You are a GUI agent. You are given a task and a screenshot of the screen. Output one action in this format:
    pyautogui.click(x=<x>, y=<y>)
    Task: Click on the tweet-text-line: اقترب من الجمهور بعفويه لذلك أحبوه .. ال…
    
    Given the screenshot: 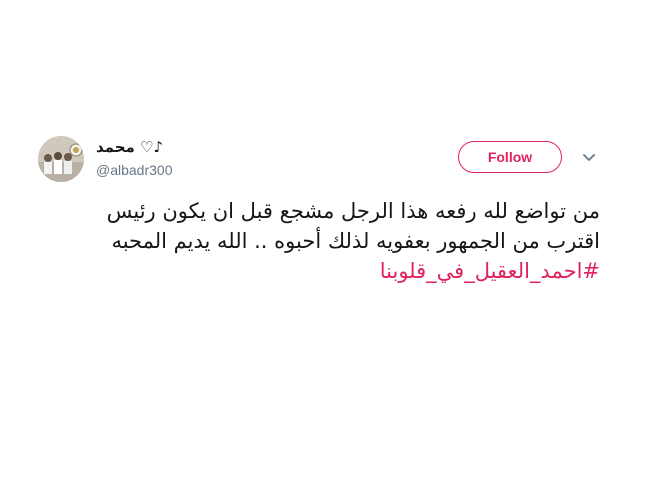 What is the action you would take?
    pyautogui.click(x=355, y=241)
    